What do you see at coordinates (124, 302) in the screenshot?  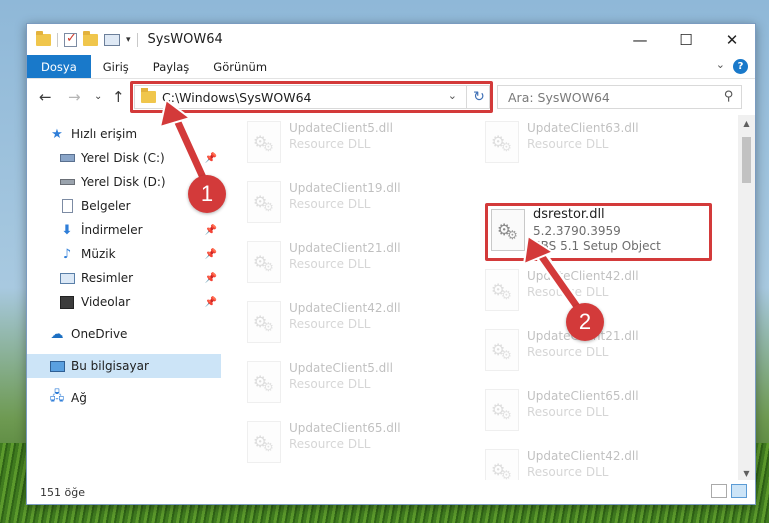 I see `nav-item-videos: Videolar 📌` at bounding box center [124, 302].